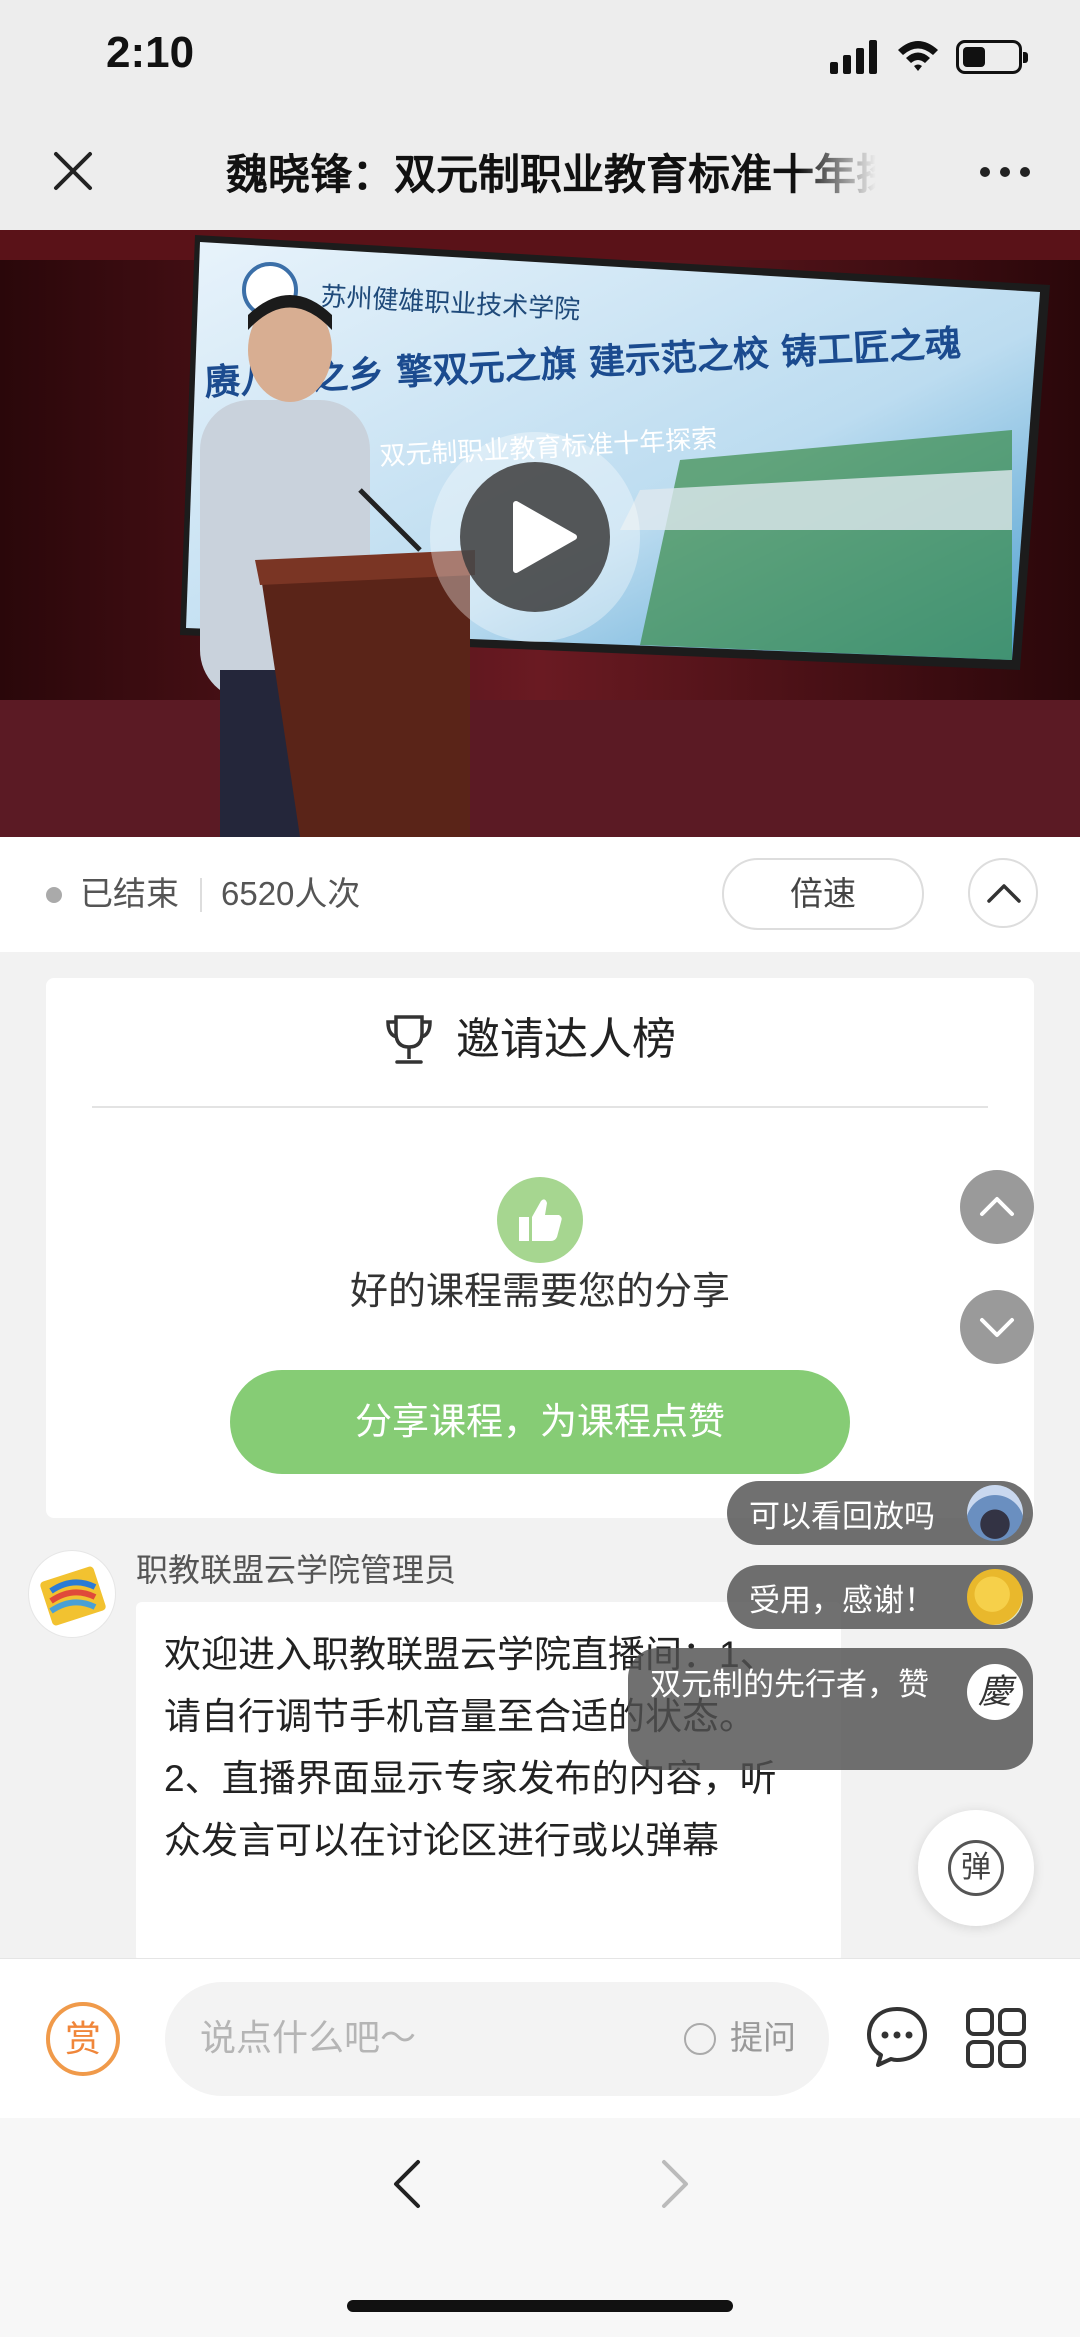  Describe the element at coordinates (918, 56) in the screenshot. I see `wifi-icon` at that location.